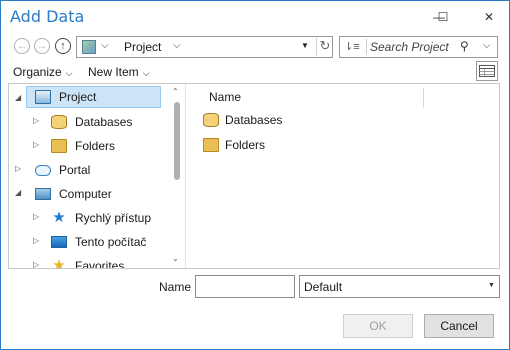 Image resolution: width=510 pixels, height=350 pixels. Describe the element at coordinates (75, 170) in the screenshot. I see `tree-item-label: Portal` at that location.